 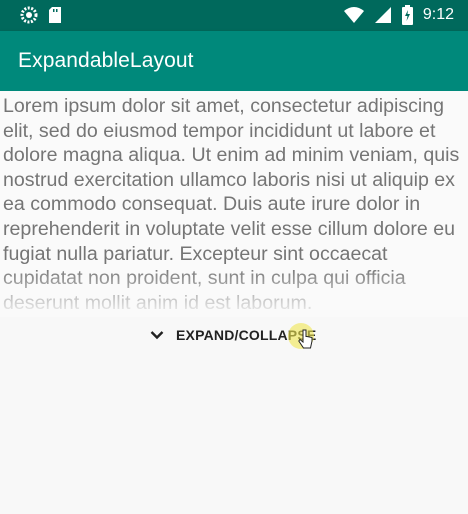 I want to click on app-bar: ExpandableLayout, so click(x=234, y=61).